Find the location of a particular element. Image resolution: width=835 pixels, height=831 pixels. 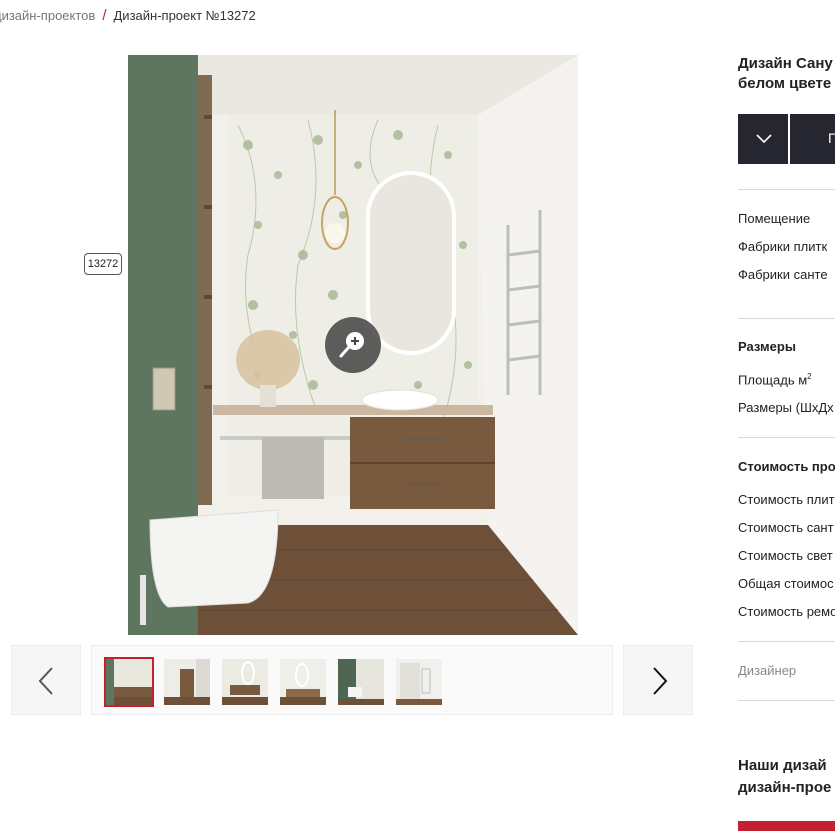

action-bar: П is located at coordinates (786, 139).